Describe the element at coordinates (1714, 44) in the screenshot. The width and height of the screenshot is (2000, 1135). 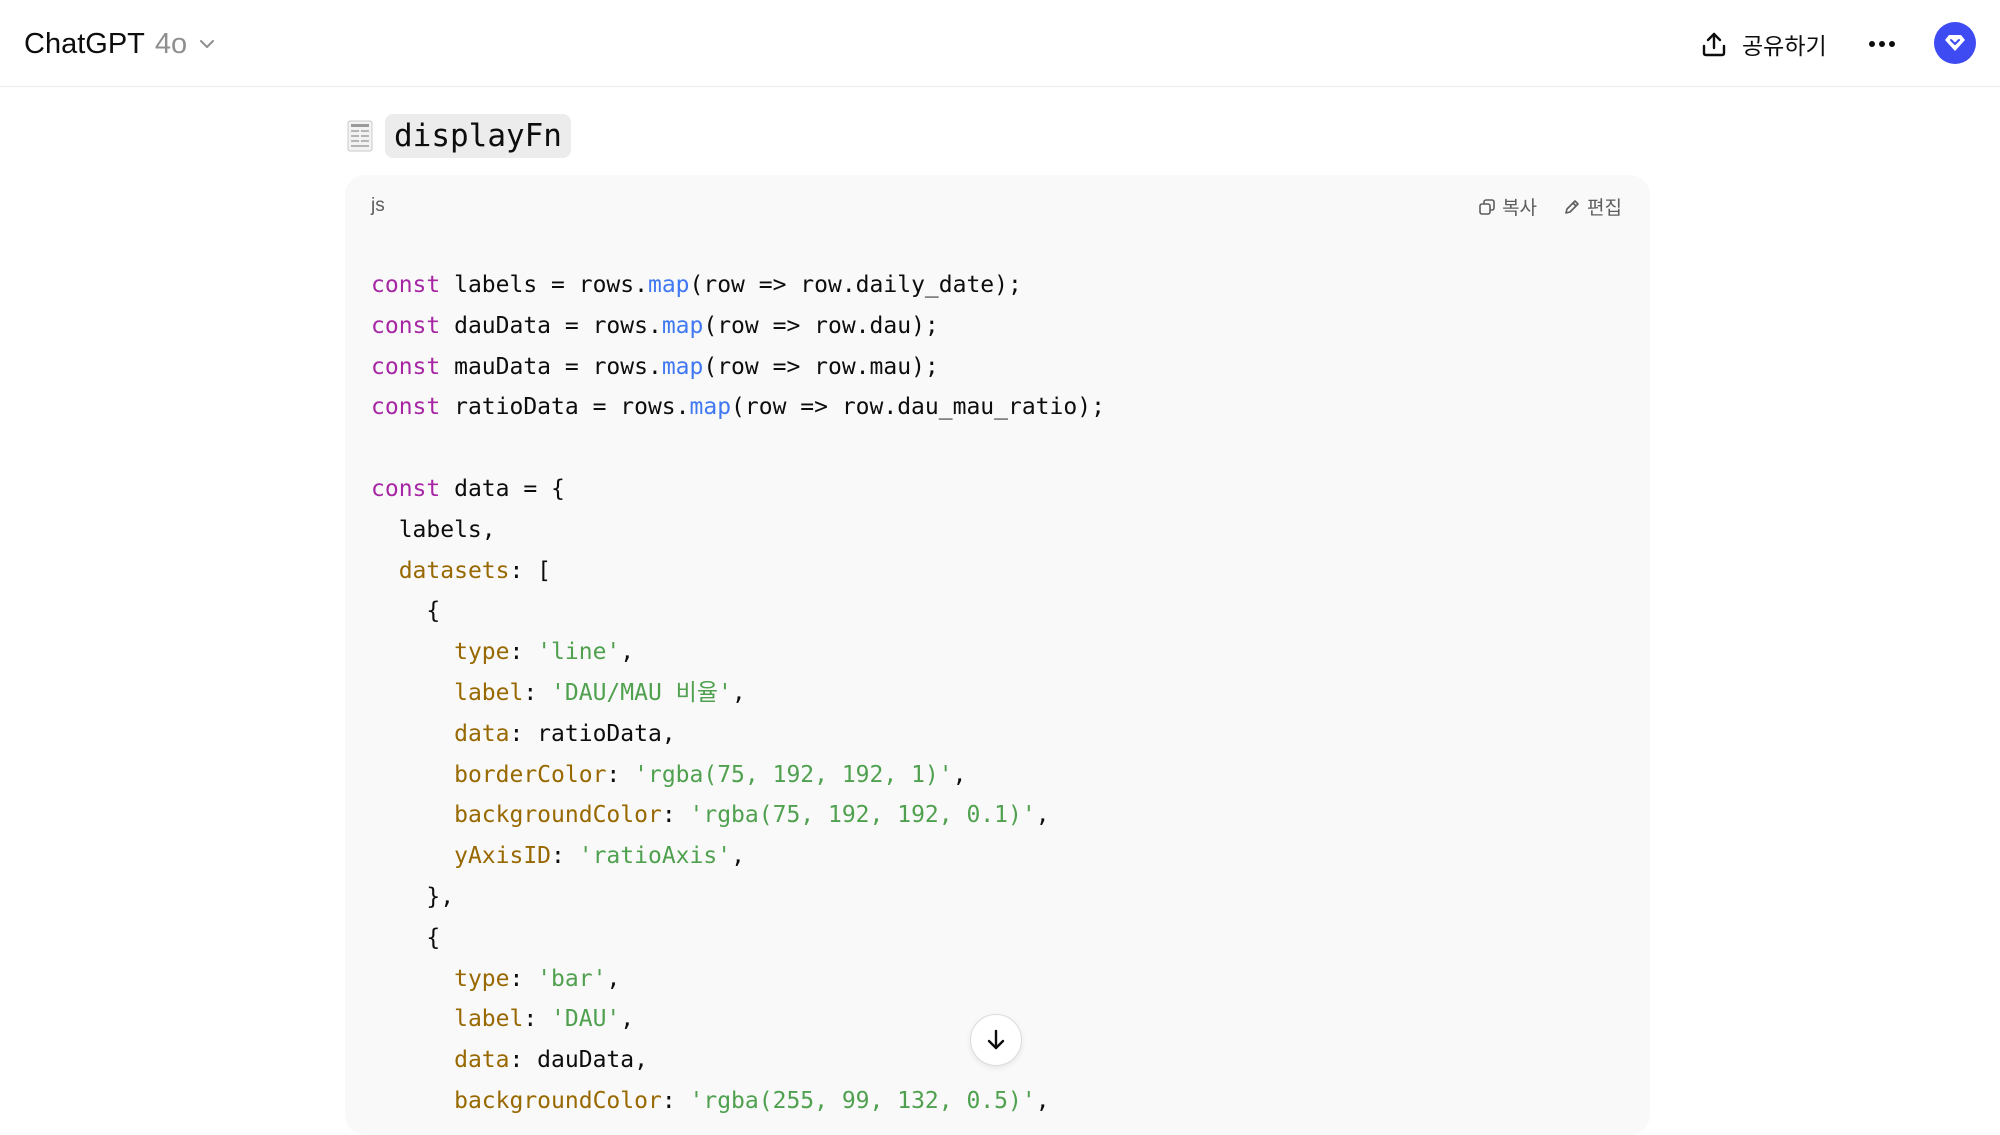
I see `share-icon` at that location.